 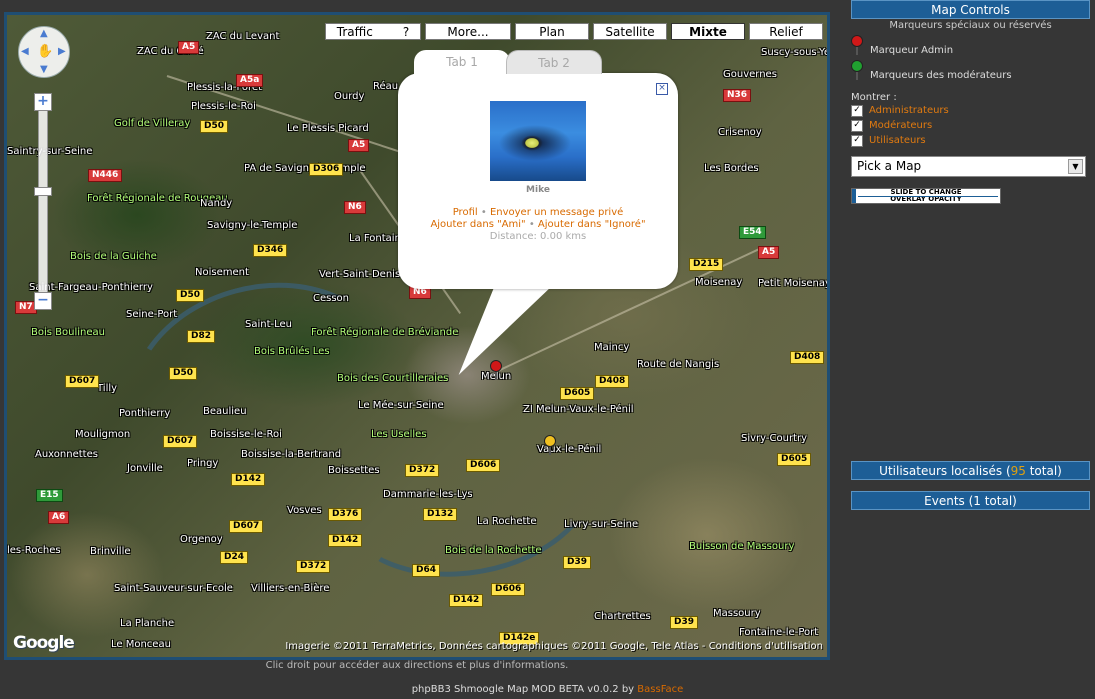 What do you see at coordinates (786, 31) in the screenshot?
I see `map-type-relief-button: Relief` at bounding box center [786, 31].